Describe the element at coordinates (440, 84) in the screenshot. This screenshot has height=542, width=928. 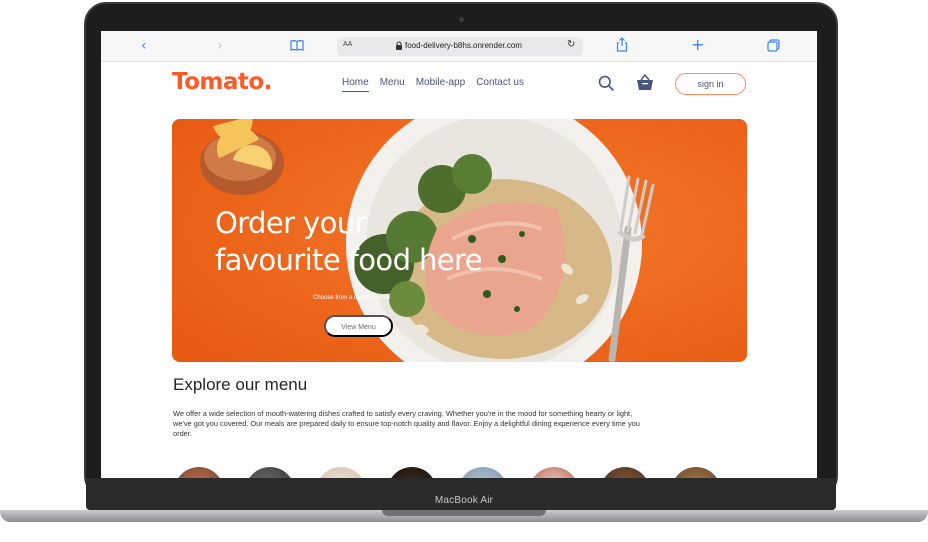
I see `nav-item-mobile-app: Mobile-app` at that location.